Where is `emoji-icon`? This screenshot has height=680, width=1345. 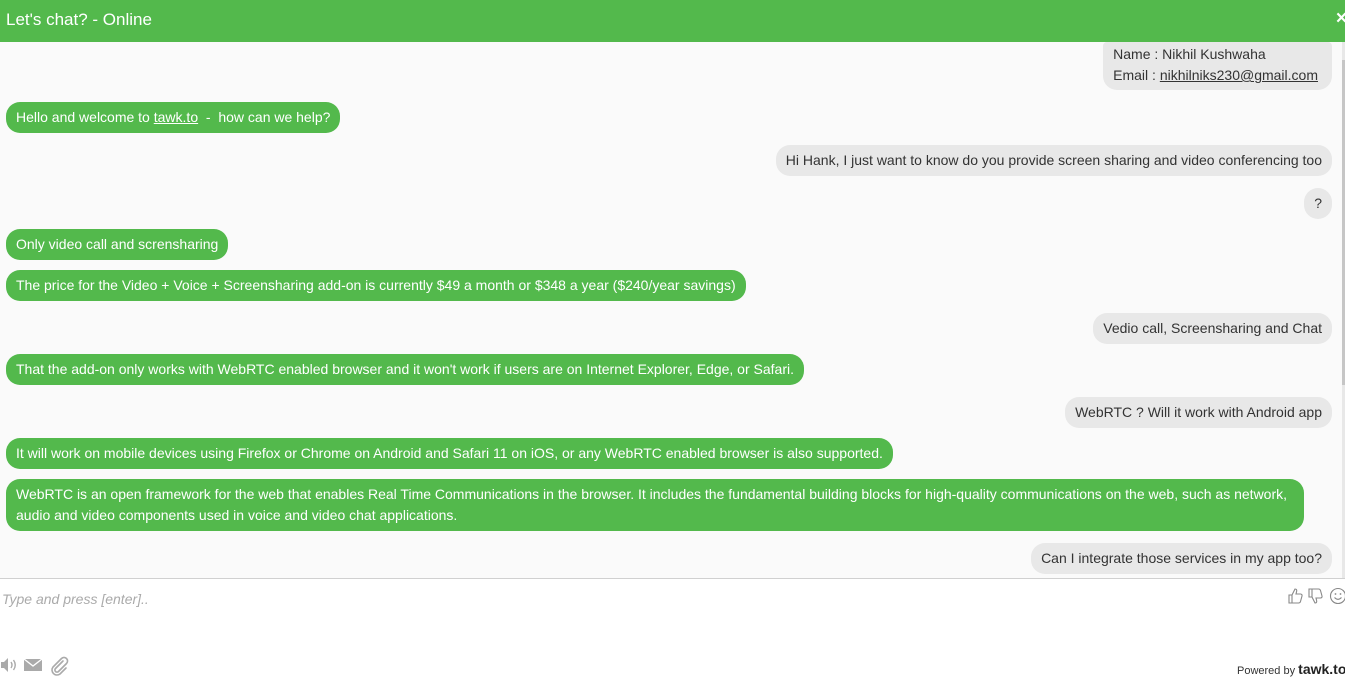
emoji-icon is located at coordinates (1337, 596).